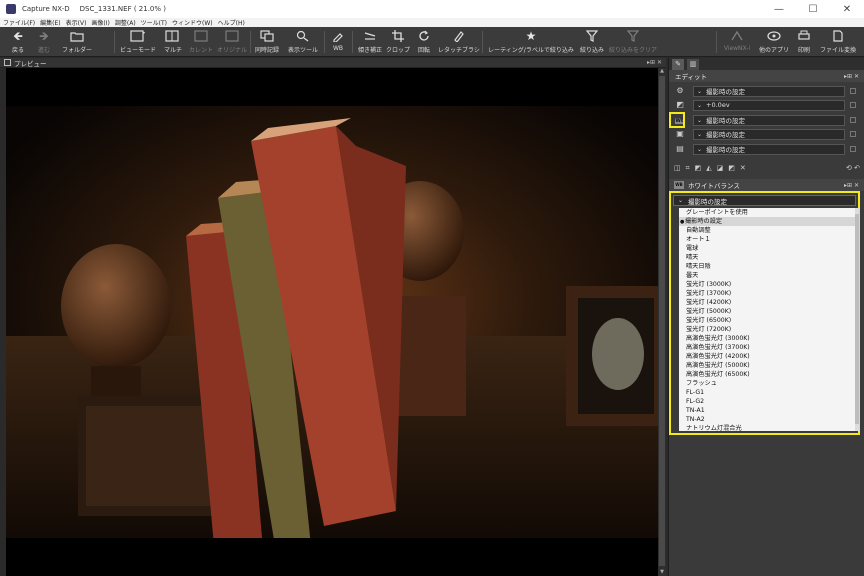 This screenshot has height=576, width=864. What do you see at coordinates (813, 9) in the screenshot?
I see `maximize-button: ☐` at bounding box center [813, 9].